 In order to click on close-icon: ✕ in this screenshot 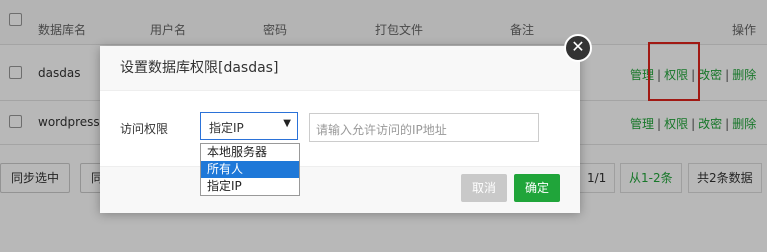, I will do `click(578, 48)`.